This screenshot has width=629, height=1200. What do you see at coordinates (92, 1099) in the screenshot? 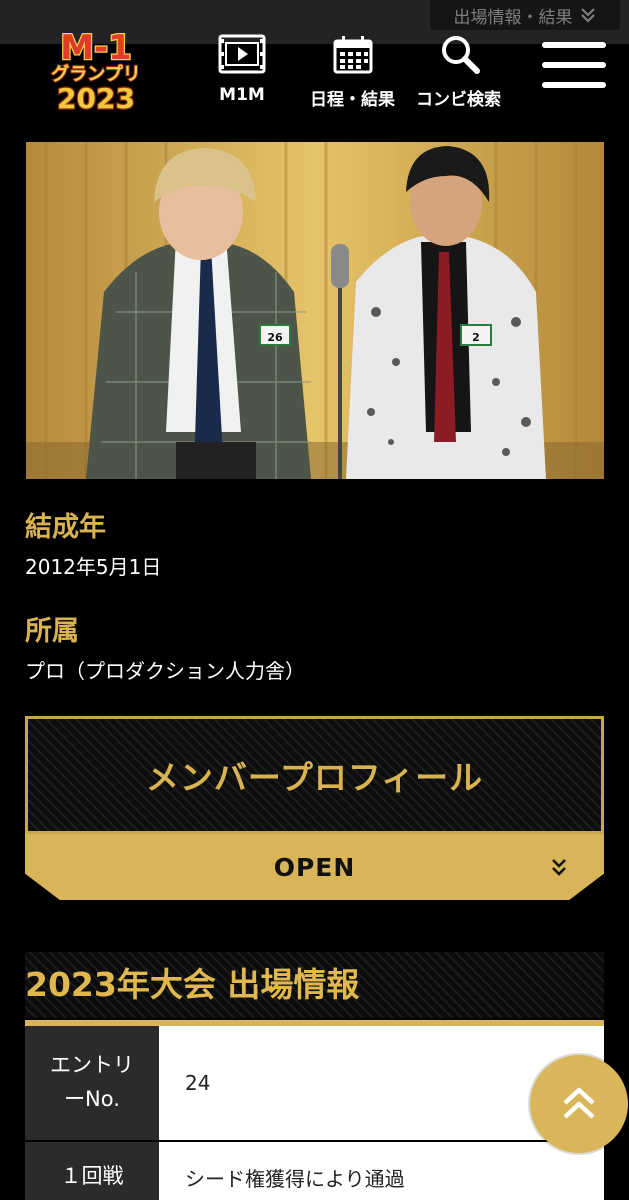
I see `entry-number-header-line2: ーNo.` at bounding box center [92, 1099].